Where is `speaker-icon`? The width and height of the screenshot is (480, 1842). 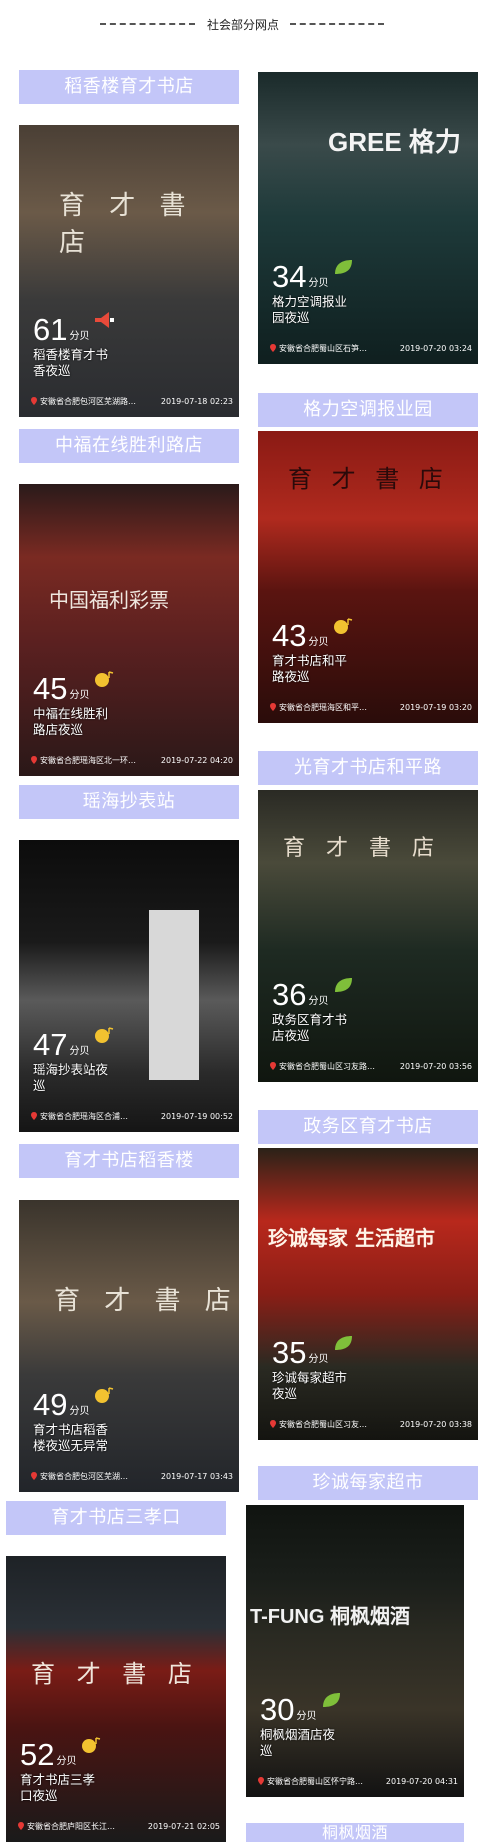
speaker-icon is located at coordinates (104, 320).